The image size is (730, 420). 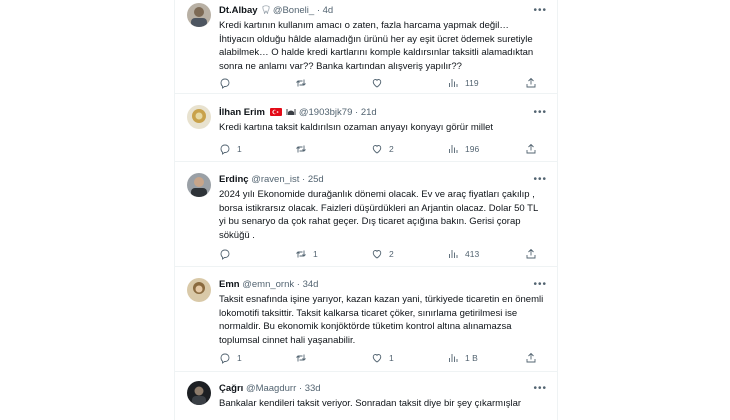 I want to click on retweet-count: 1, so click(x=315, y=254).